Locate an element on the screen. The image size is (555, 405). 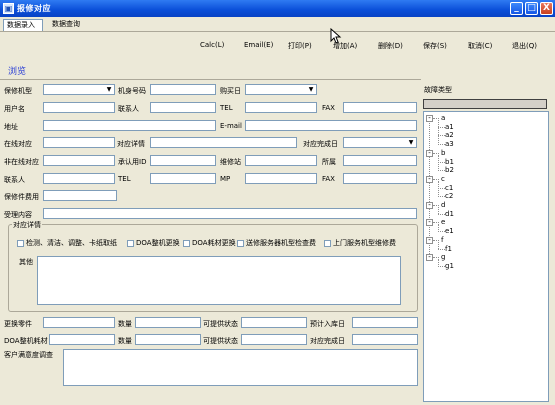
user-id-input is located at coordinates (183, 160).